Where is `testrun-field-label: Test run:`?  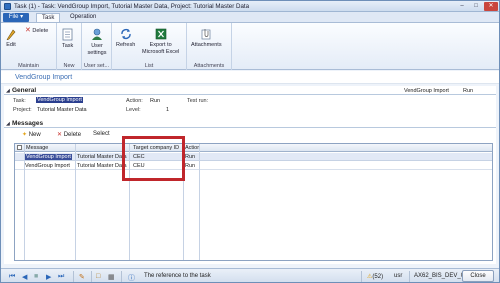
testrun-field-label: Test run: is located at coordinates (198, 101).